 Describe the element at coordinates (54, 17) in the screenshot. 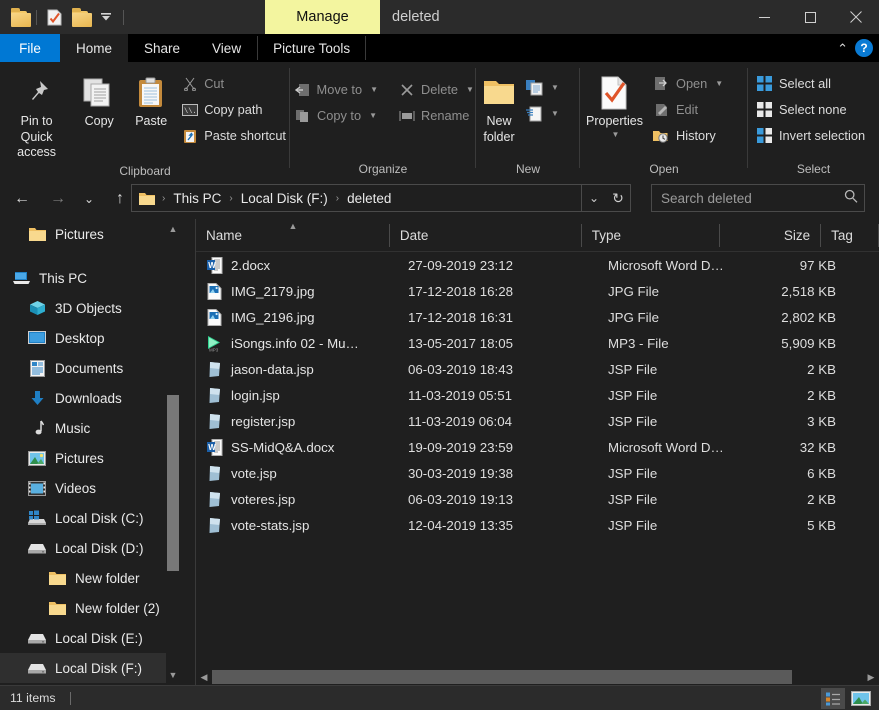

I see `properties-icon` at that location.